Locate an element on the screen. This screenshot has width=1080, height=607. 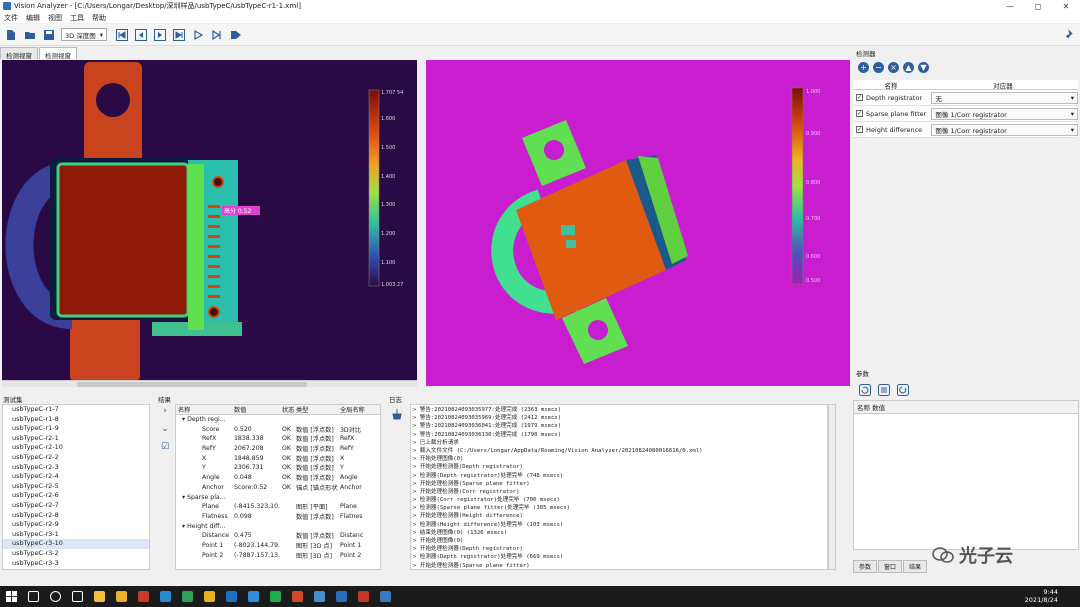
test-set-item: usbTypeC-r2-8 is located at coordinates (76, 516).